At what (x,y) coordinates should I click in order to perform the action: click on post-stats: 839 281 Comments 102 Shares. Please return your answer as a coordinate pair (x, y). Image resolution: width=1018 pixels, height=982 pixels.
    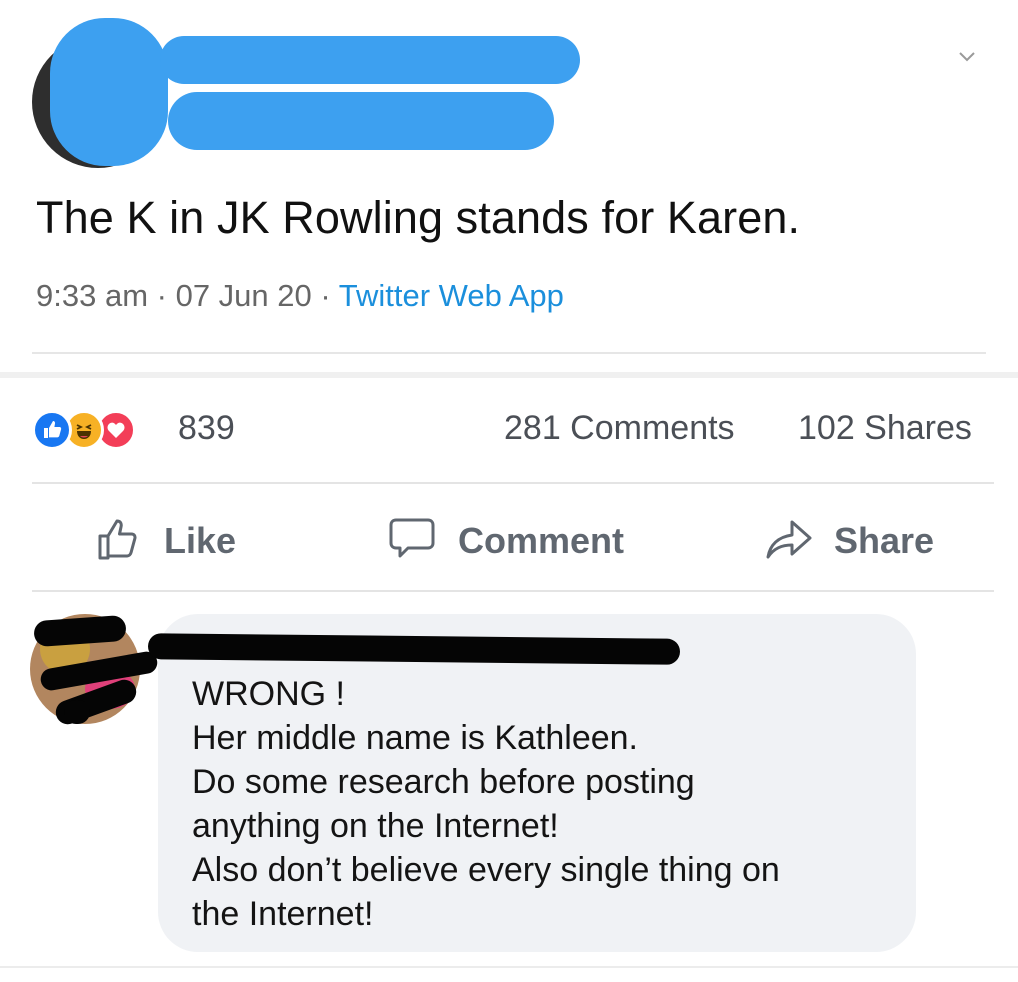
    Looking at the image, I should click on (509, 432).